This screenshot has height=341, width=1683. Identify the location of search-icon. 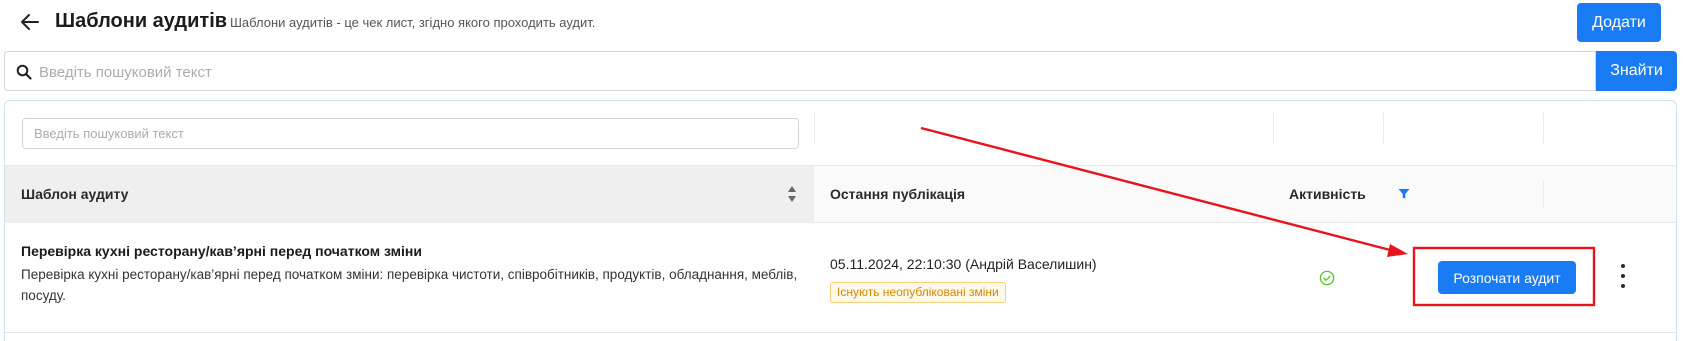
(24, 72).